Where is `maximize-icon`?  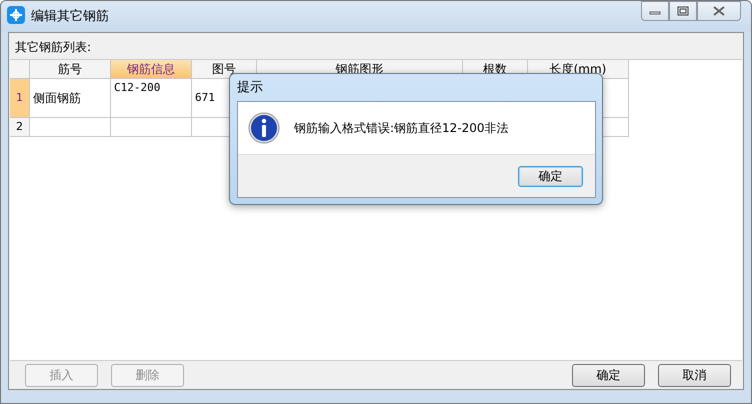 maximize-icon is located at coordinates (683, 11).